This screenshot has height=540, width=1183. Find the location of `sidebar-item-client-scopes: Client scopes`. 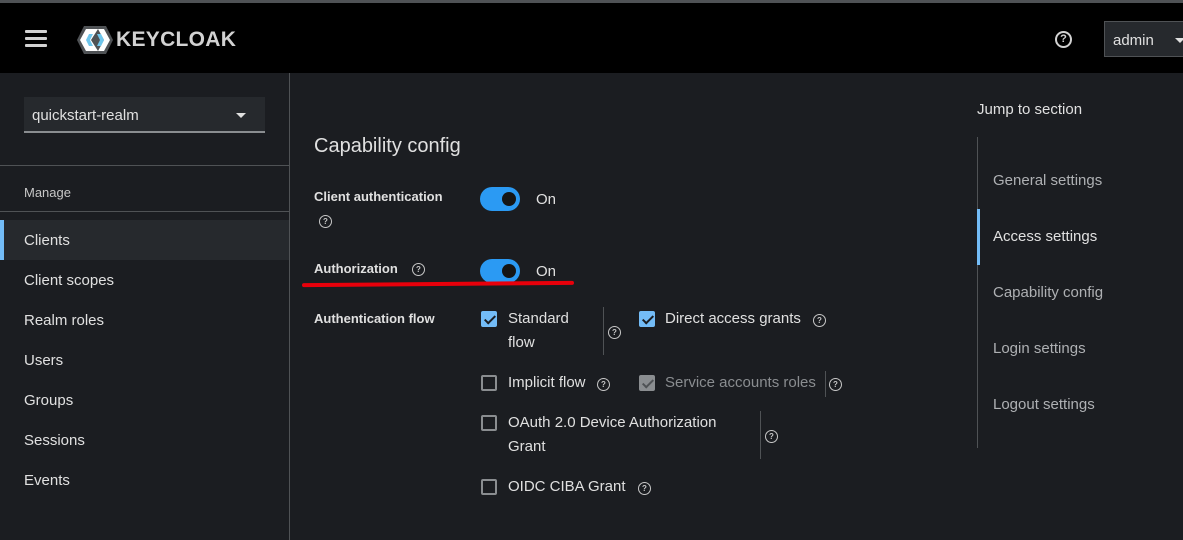

sidebar-item-client-scopes: Client scopes is located at coordinates (144, 280).